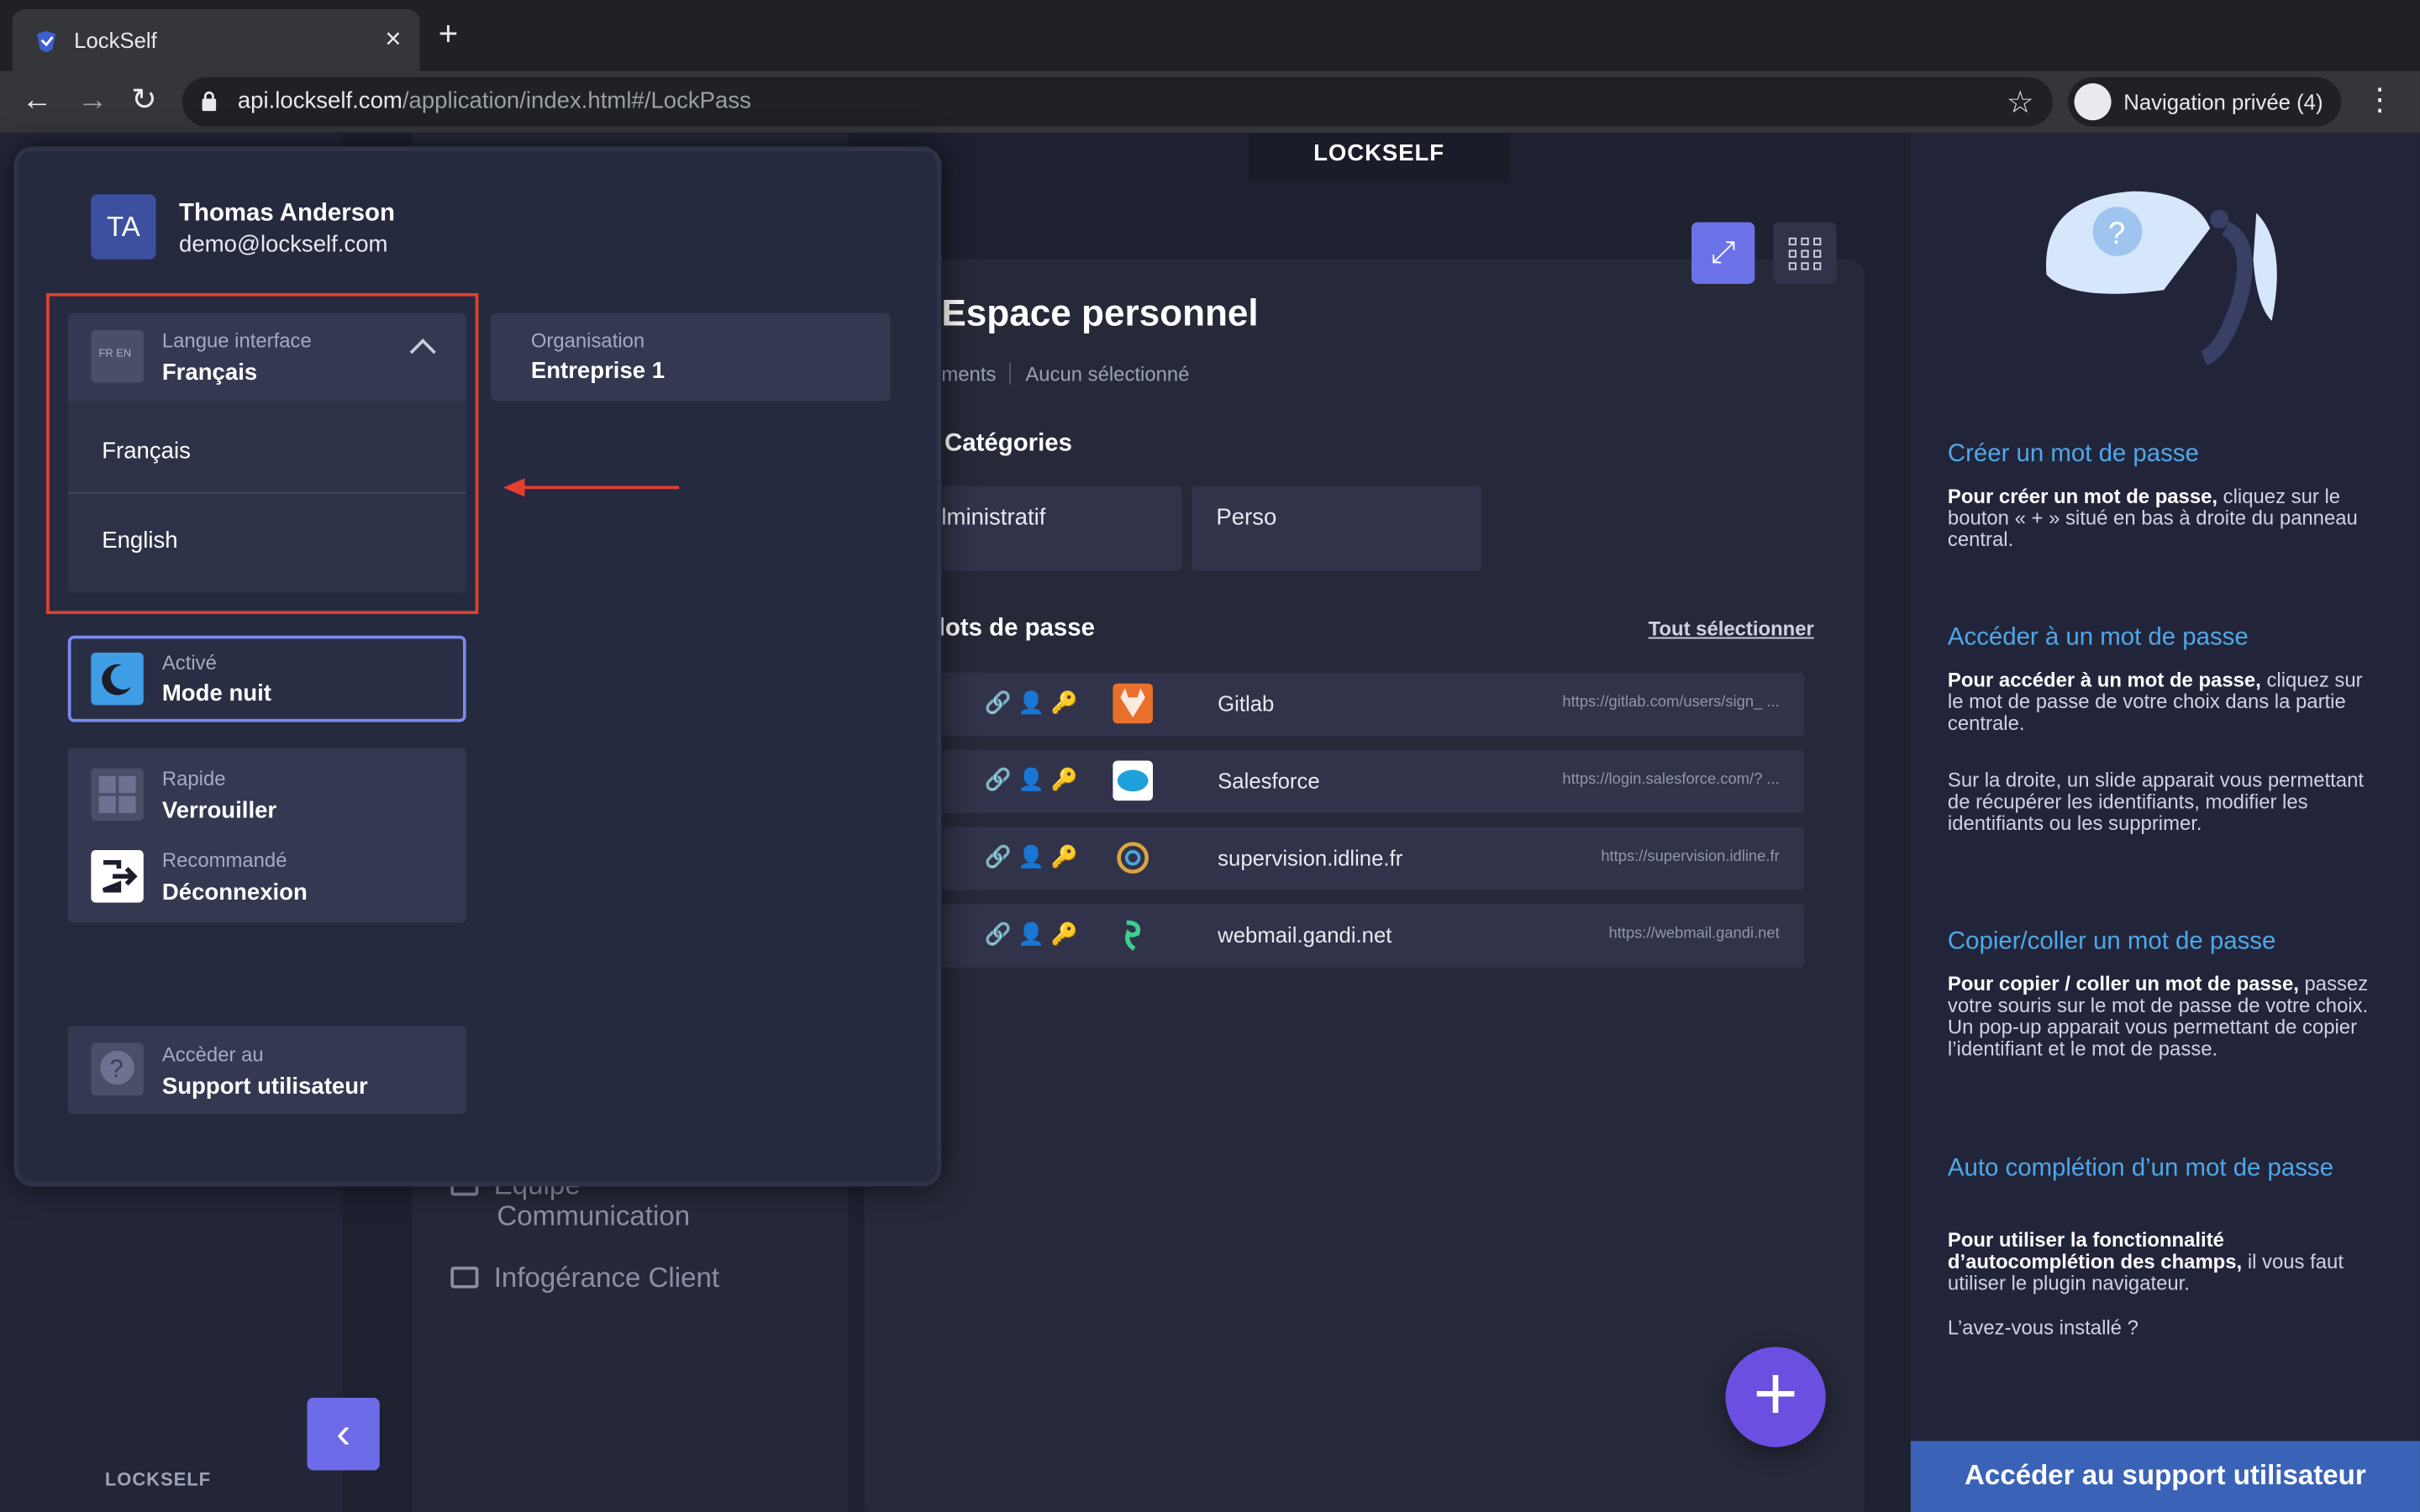 The image size is (2420, 1512). Describe the element at coordinates (2381, 100) in the screenshot. I see `browser-menu-icon: ⋮` at that location.